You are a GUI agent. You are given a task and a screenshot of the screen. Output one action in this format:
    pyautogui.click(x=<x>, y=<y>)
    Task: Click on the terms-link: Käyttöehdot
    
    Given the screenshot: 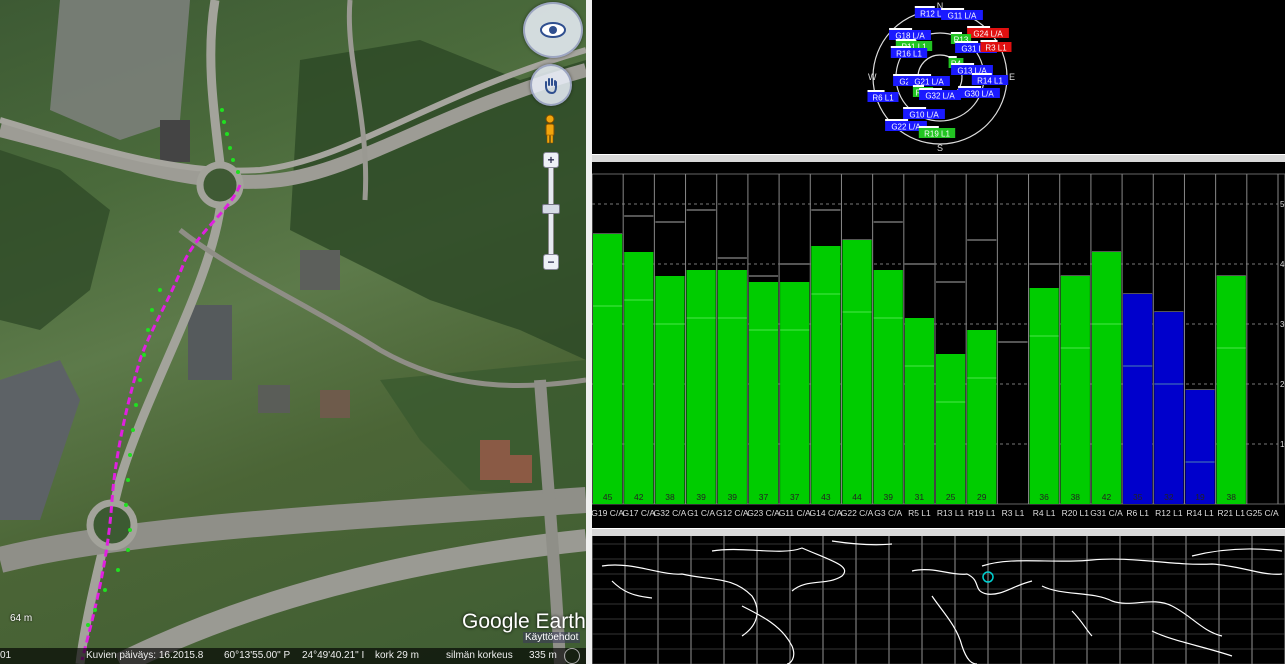 What is the action you would take?
    pyautogui.click(x=552, y=637)
    